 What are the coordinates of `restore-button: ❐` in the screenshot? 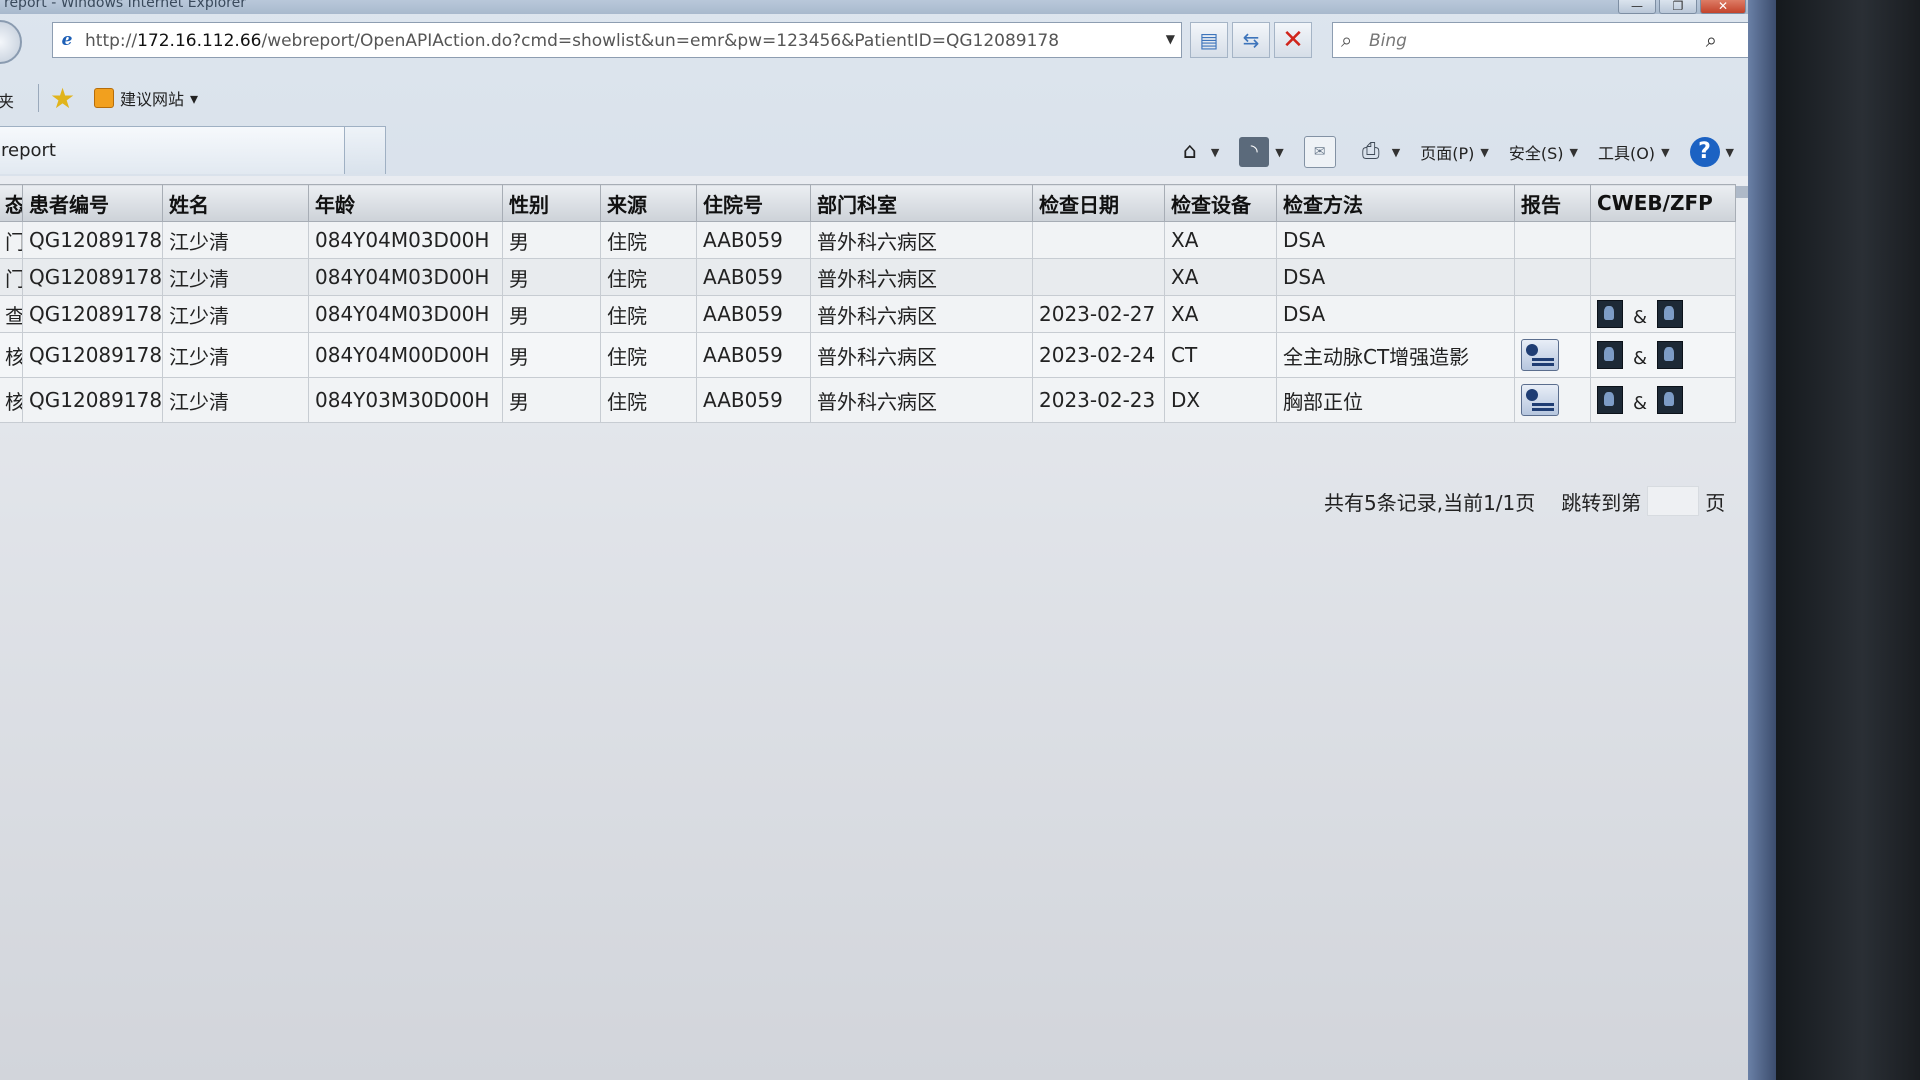 It's located at (1678, 7).